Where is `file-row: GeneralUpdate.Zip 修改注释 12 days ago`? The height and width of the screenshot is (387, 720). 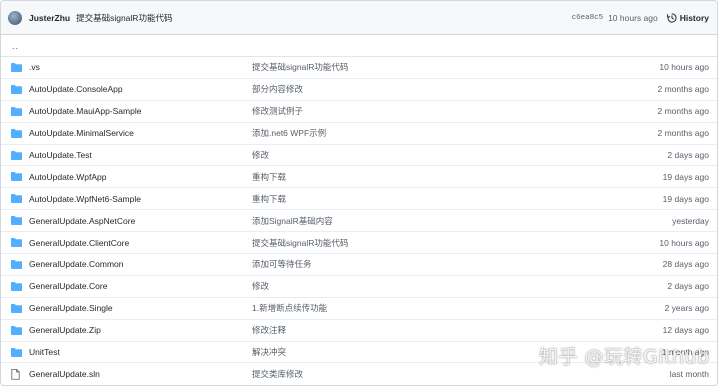
file-row: GeneralUpdate.Zip 修改注释 12 days ago is located at coordinates (359, 331).